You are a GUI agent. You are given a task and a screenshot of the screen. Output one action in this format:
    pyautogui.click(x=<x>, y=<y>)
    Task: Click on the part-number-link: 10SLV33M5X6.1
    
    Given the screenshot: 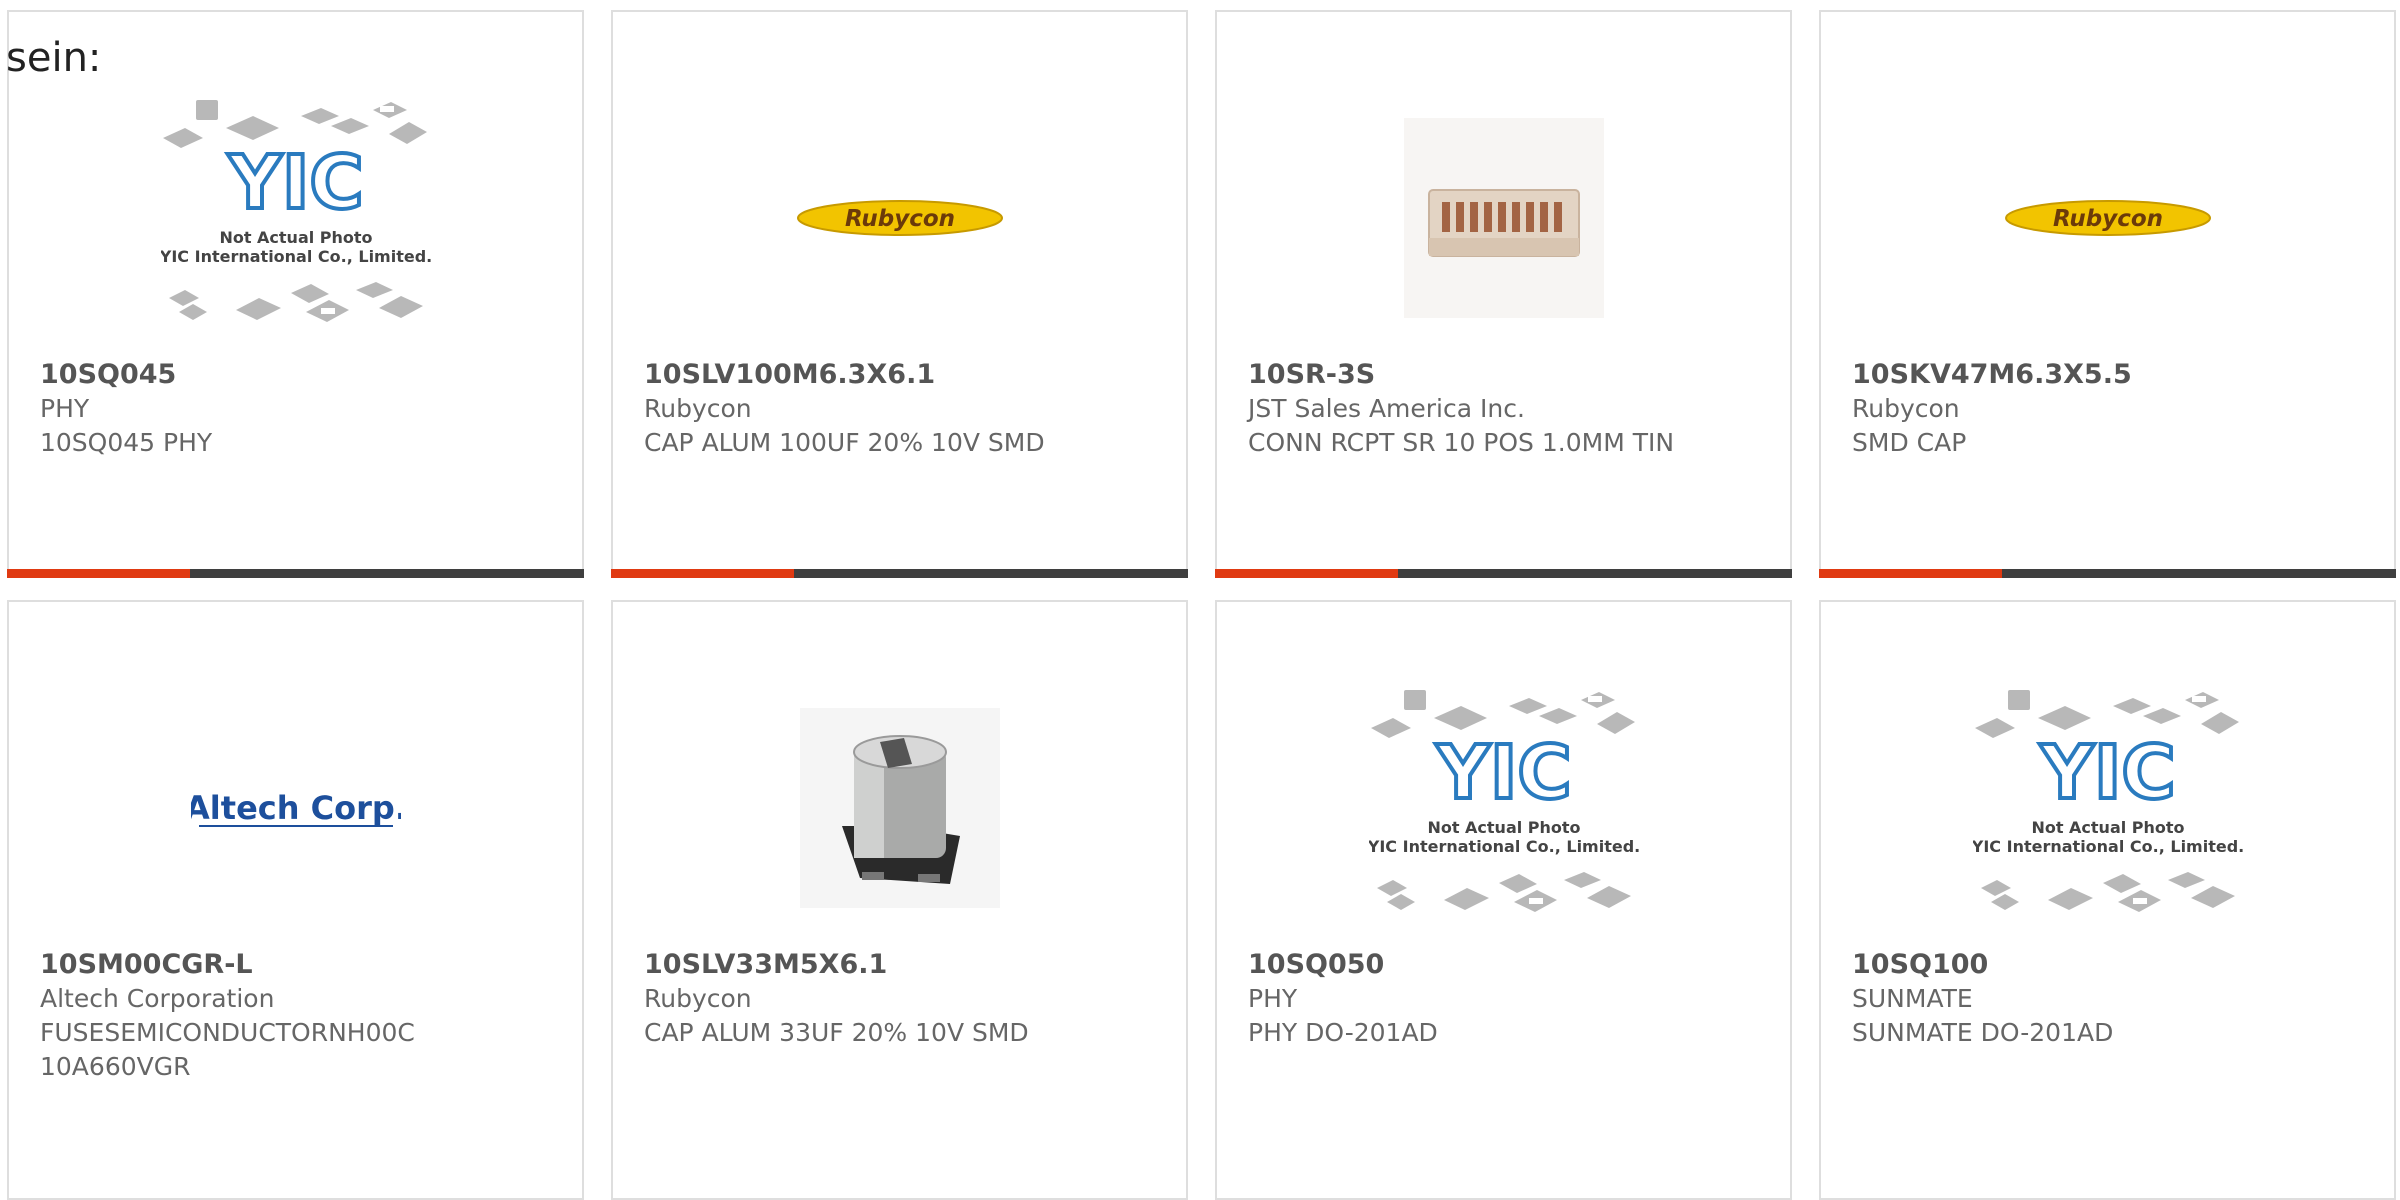 What is the action you would take?
    pyautogui.click(x=900, y=965)
    